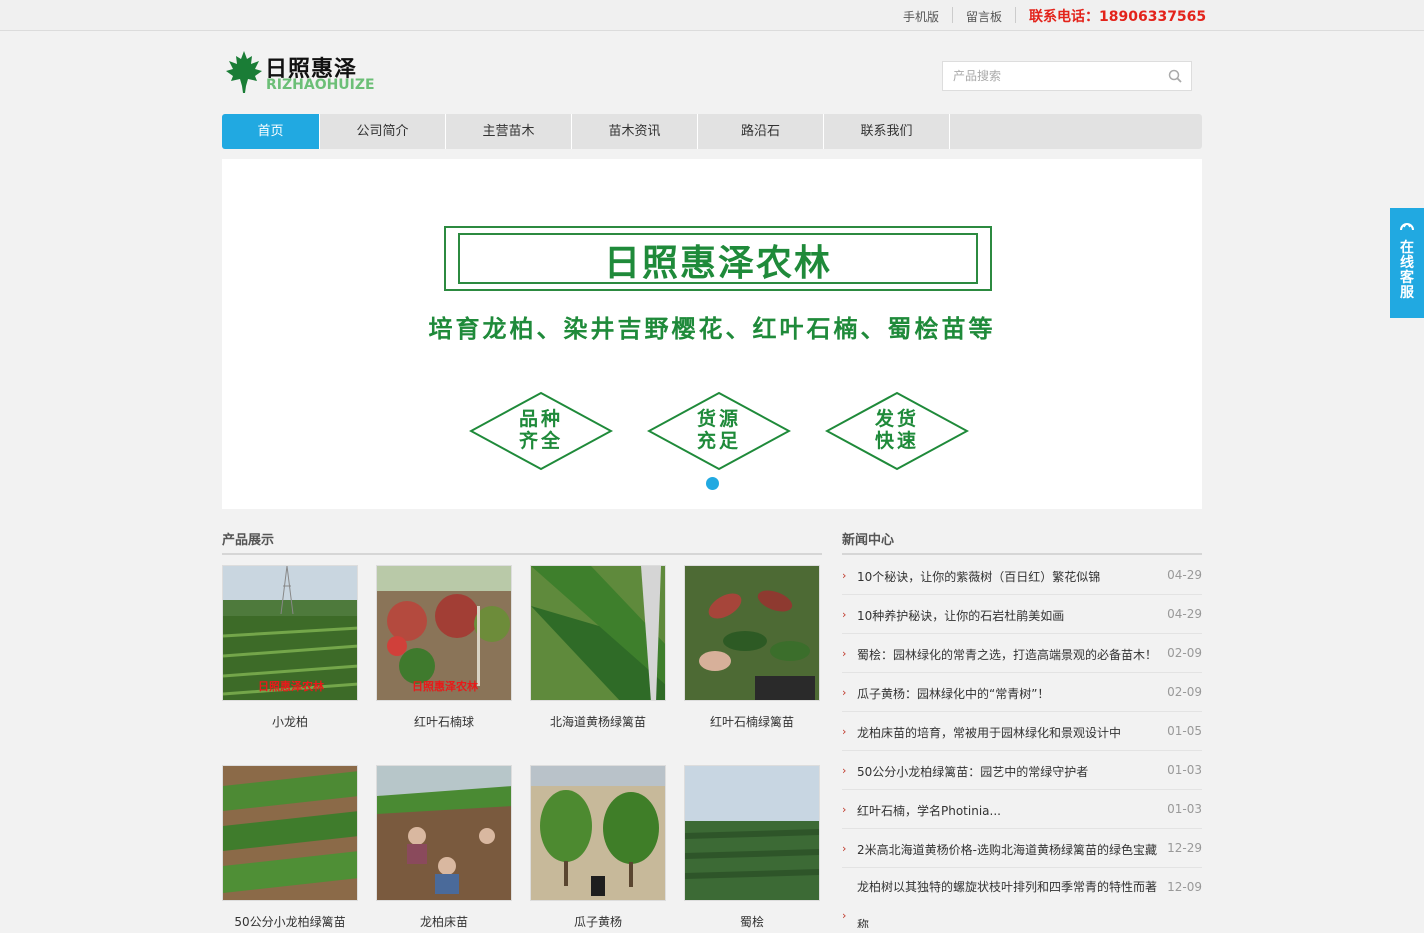  Describe the element at coordinates (1407, 227) in the screenshot. I see `headset-icon` at that location.